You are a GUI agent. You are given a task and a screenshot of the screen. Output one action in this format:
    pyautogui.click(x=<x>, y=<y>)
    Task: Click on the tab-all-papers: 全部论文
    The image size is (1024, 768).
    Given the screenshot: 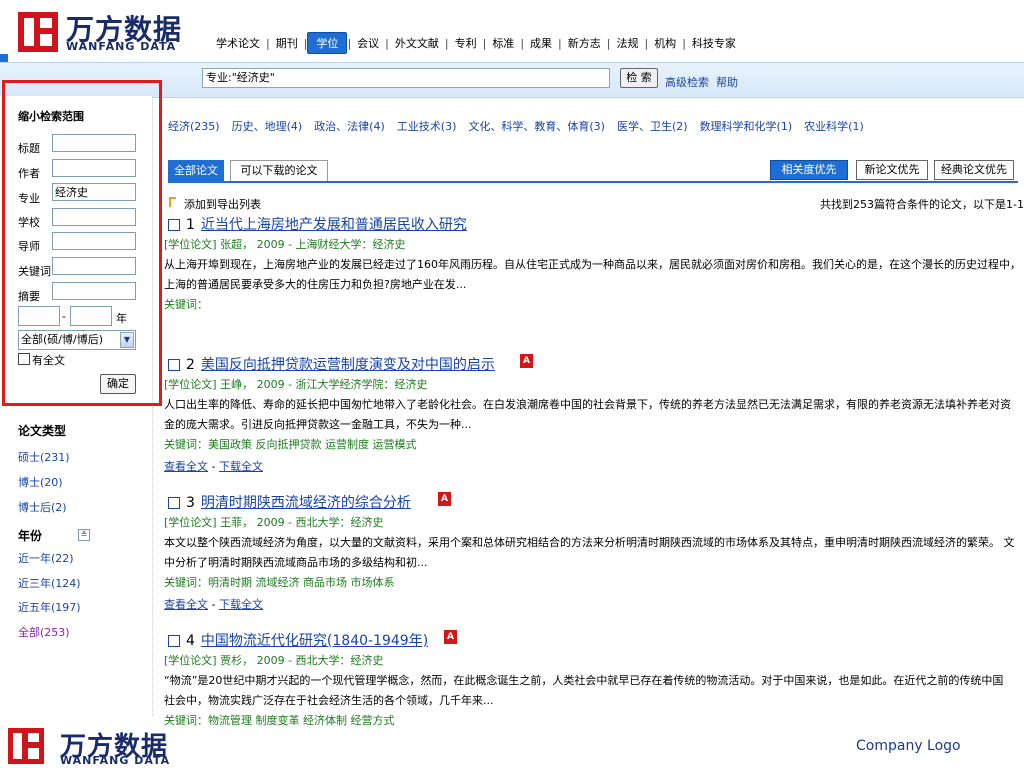 What is the action you would take?
    pyautogui.click(x=196, y=170)
    